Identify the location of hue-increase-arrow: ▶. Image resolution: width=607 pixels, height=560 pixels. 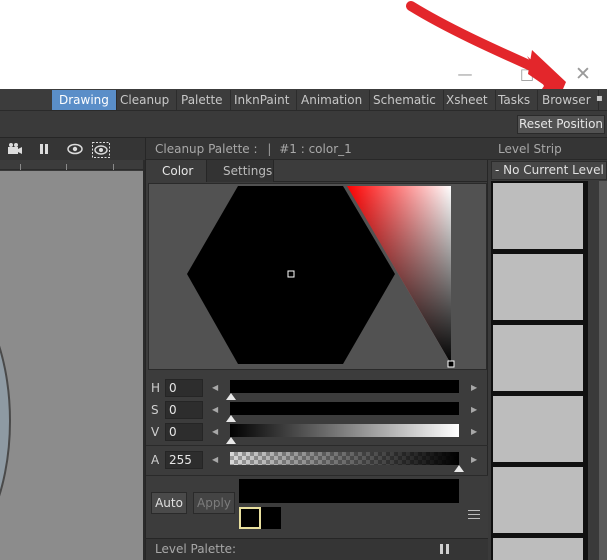
(475, 388).